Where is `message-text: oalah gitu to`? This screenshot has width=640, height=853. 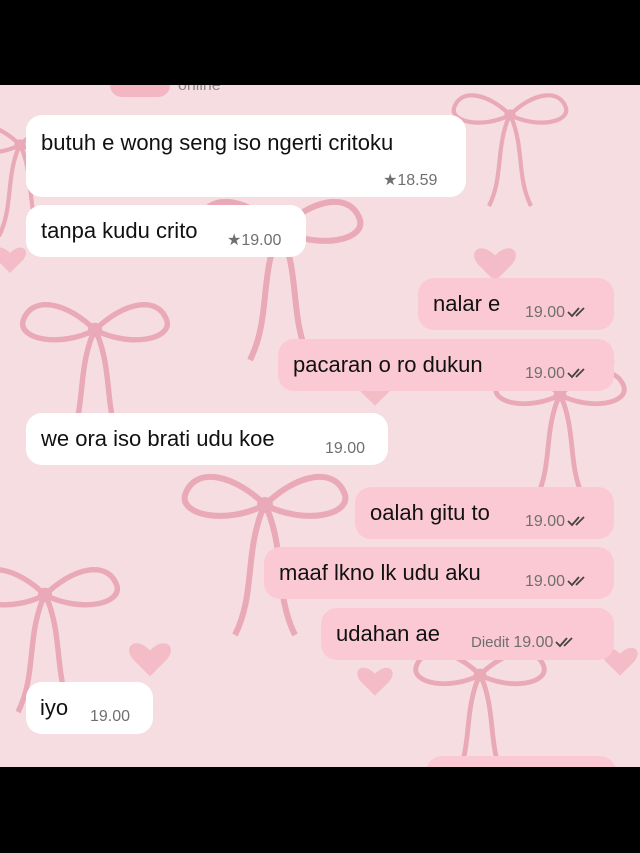
message-text: oalah gitu to is located at coordinates (430, 512).